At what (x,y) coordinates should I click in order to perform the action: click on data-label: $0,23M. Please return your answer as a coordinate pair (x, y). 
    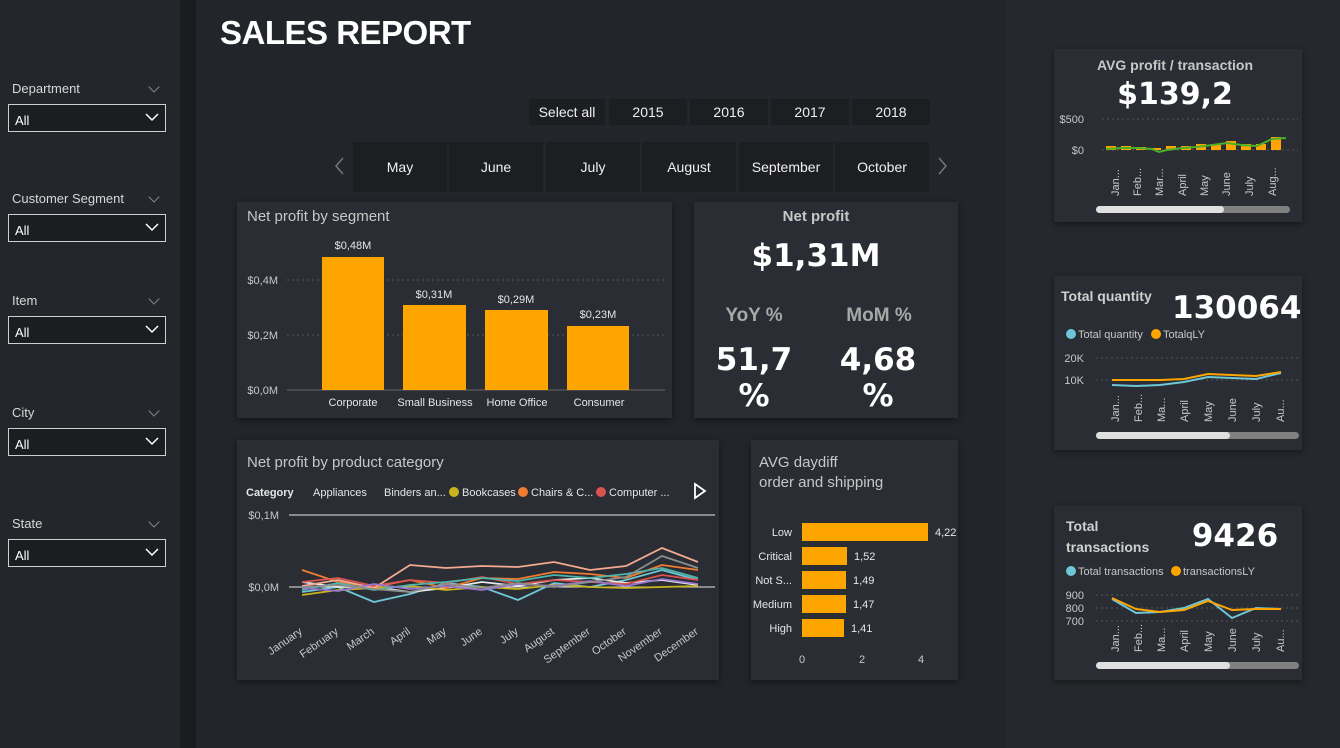
    Looking at the image, I should click on (598, 315).